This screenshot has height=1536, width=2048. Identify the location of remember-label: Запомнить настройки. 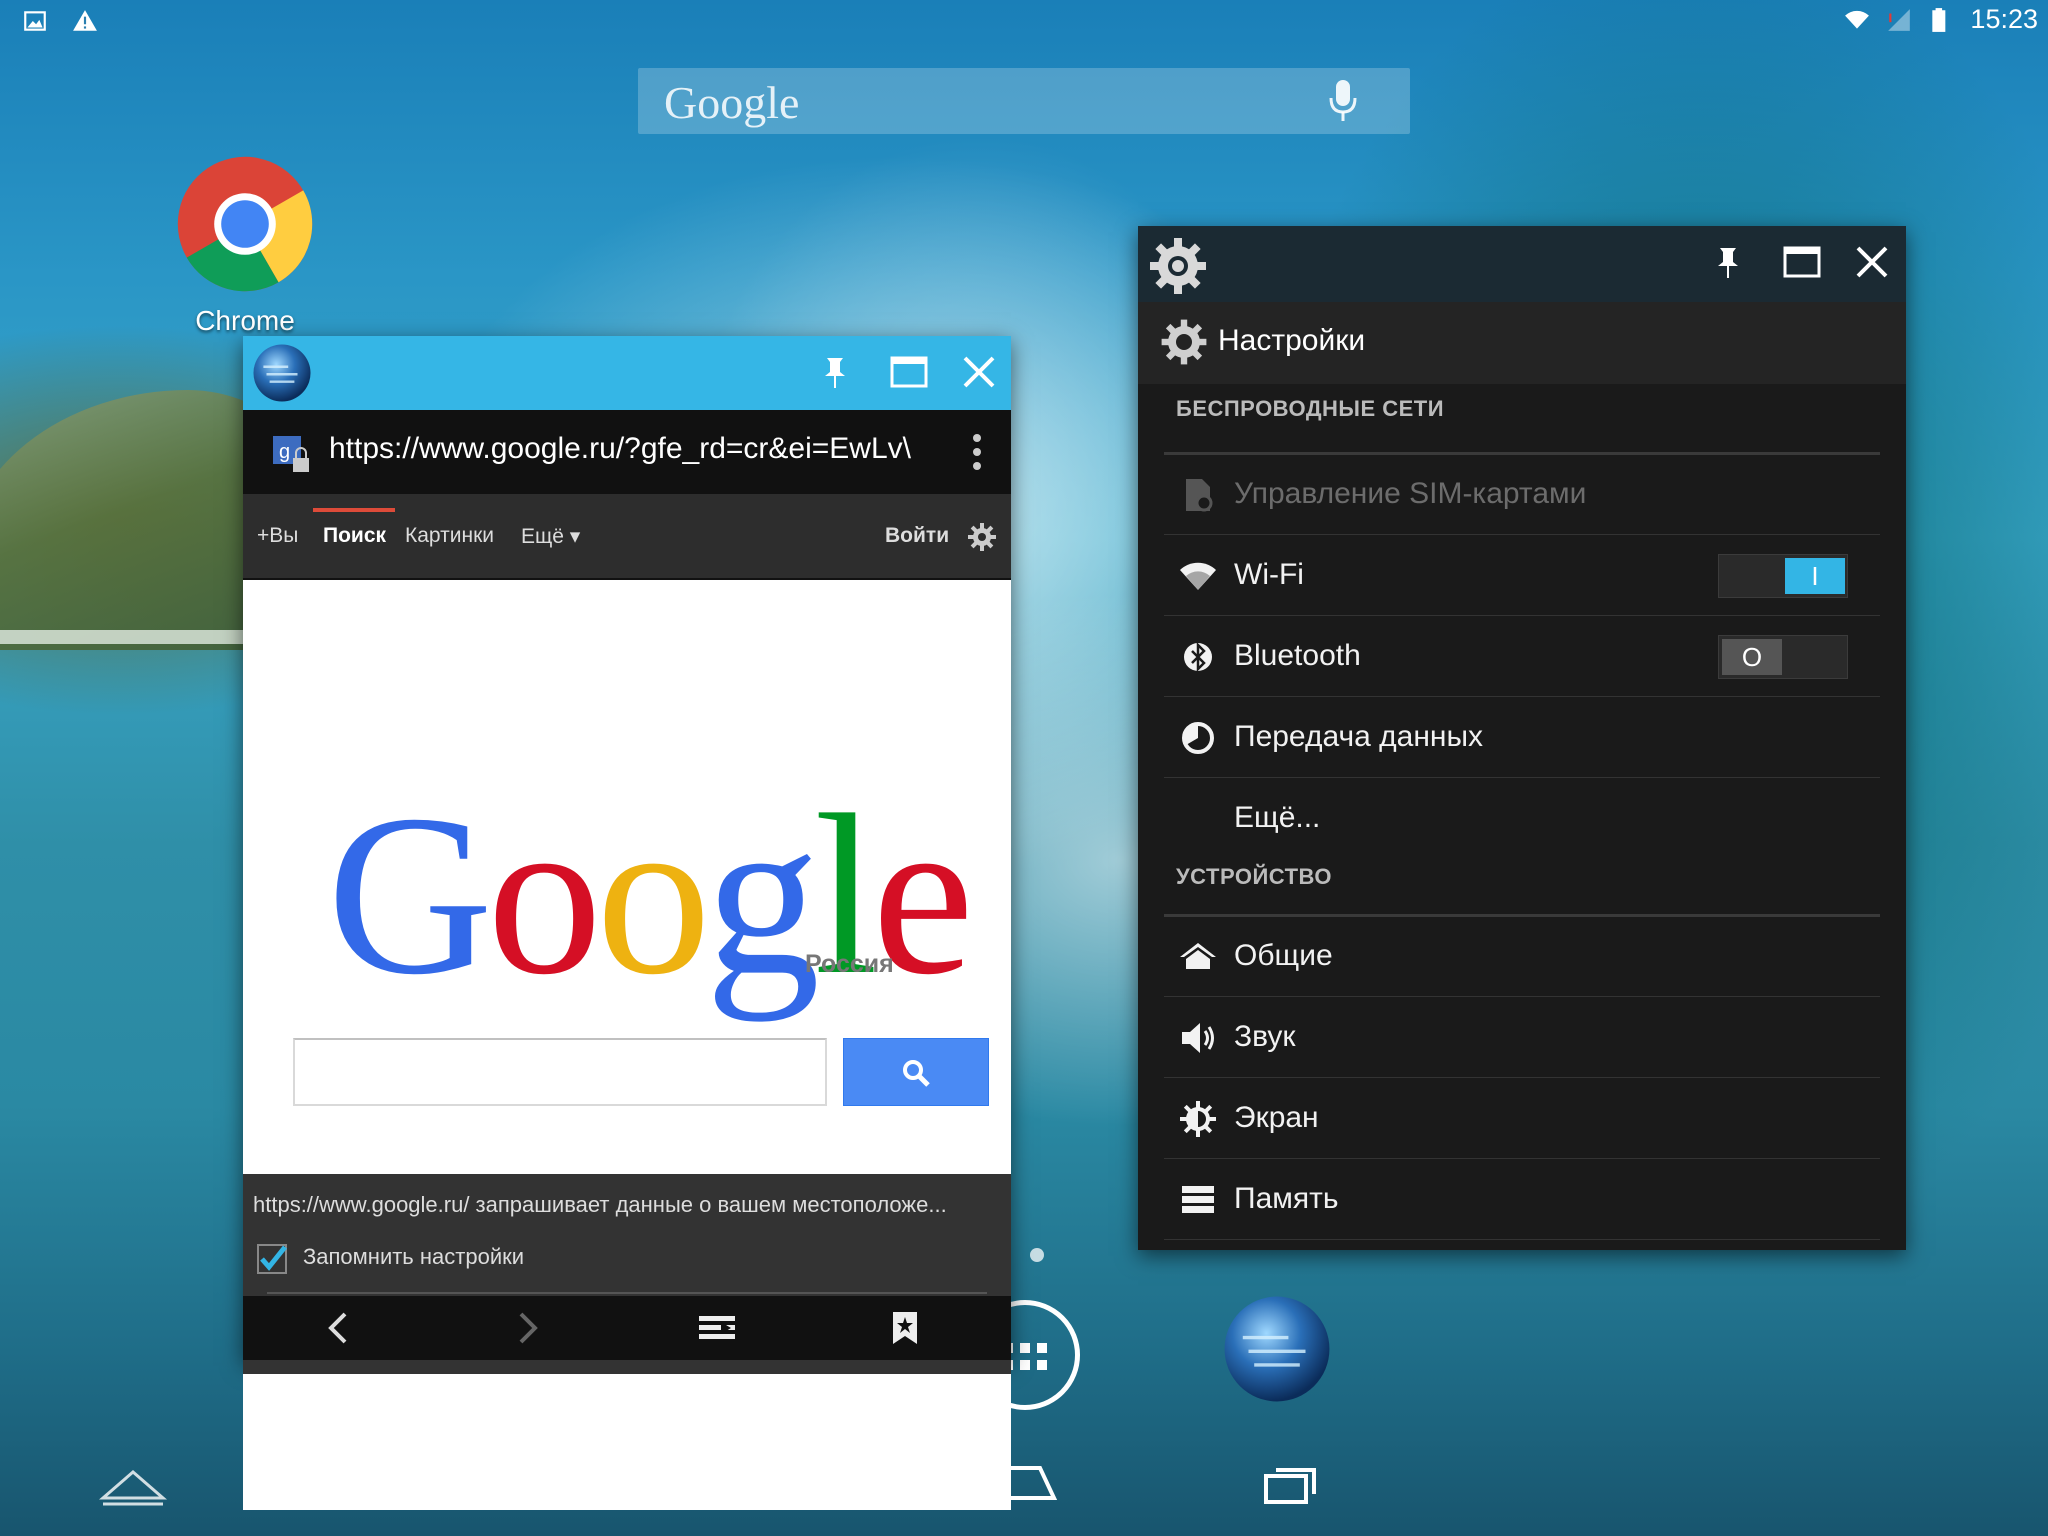
(413, 1257).